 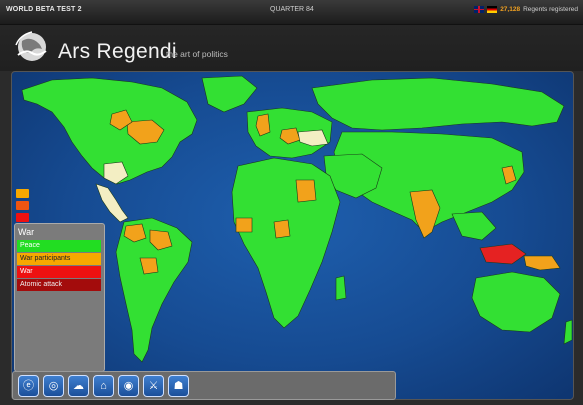 What do you see at coordinates (492, 9) in the screenshot?
I see `de-flag-icon` at bounding box center [492, 9].